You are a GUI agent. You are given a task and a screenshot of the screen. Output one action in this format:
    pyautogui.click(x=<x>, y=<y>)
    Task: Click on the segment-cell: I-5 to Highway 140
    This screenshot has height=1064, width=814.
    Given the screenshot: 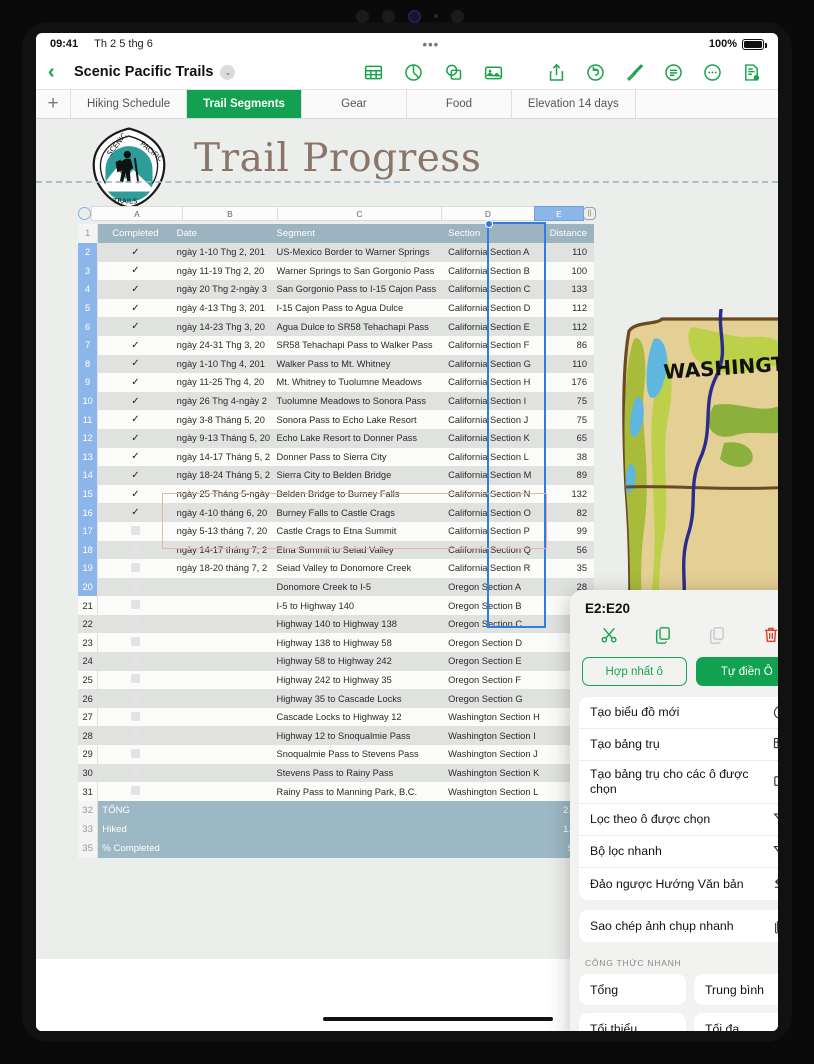 What is the action you would take?
    pyautogui.click(x=358, y=605)
    